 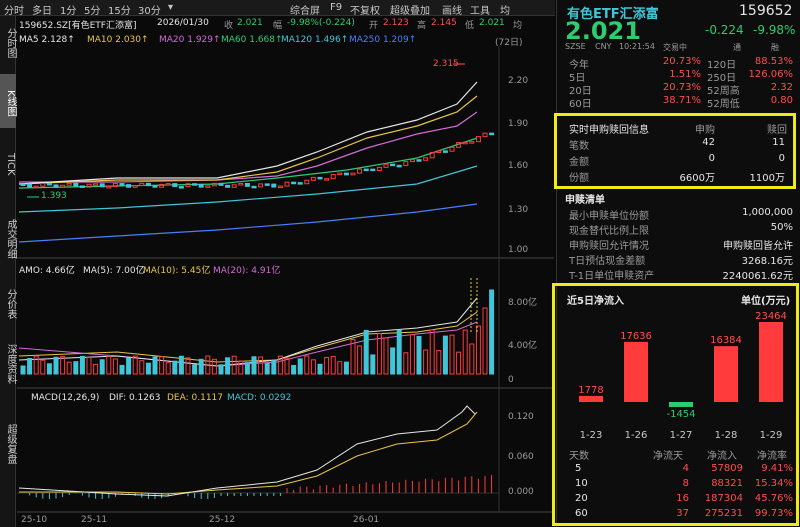 I want to click on super-overlay-button: 超级叠加, so click(x=410, y=9).